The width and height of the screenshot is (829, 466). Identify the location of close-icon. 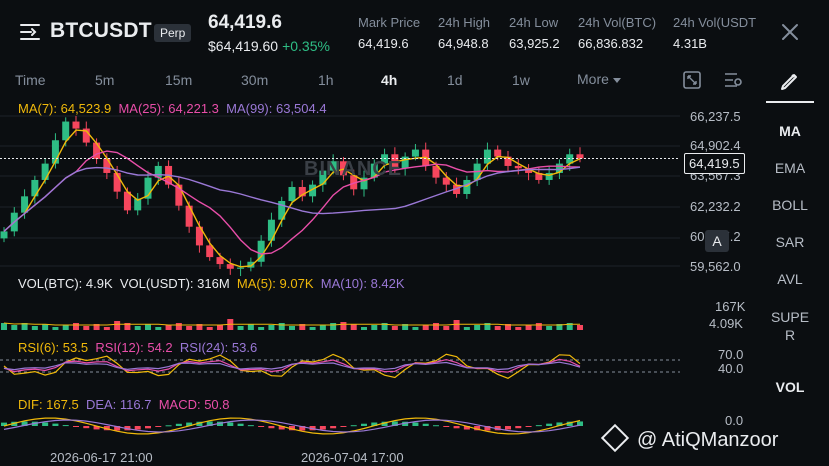
(790, 32).